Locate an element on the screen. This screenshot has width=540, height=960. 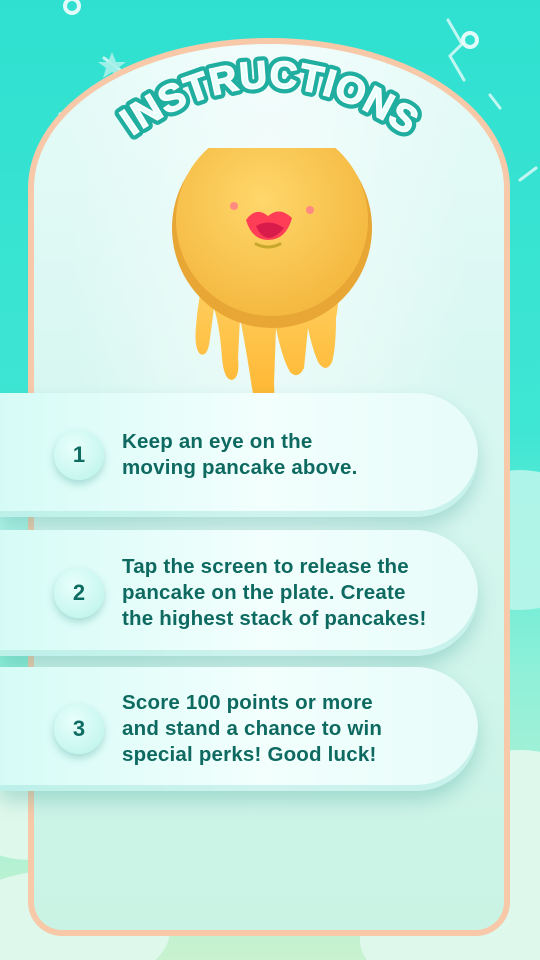
pancake-face-icon is located at coordinates (272, 279).